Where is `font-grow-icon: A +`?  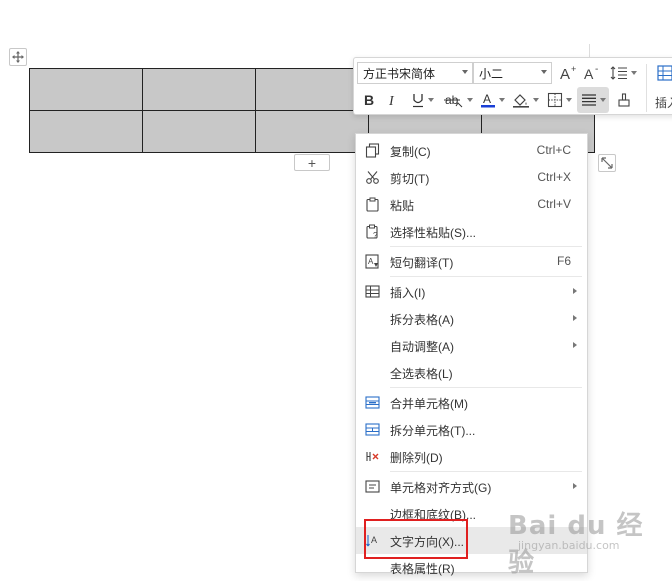
font-grow-icon: A + is located at coordinates (568, 73).